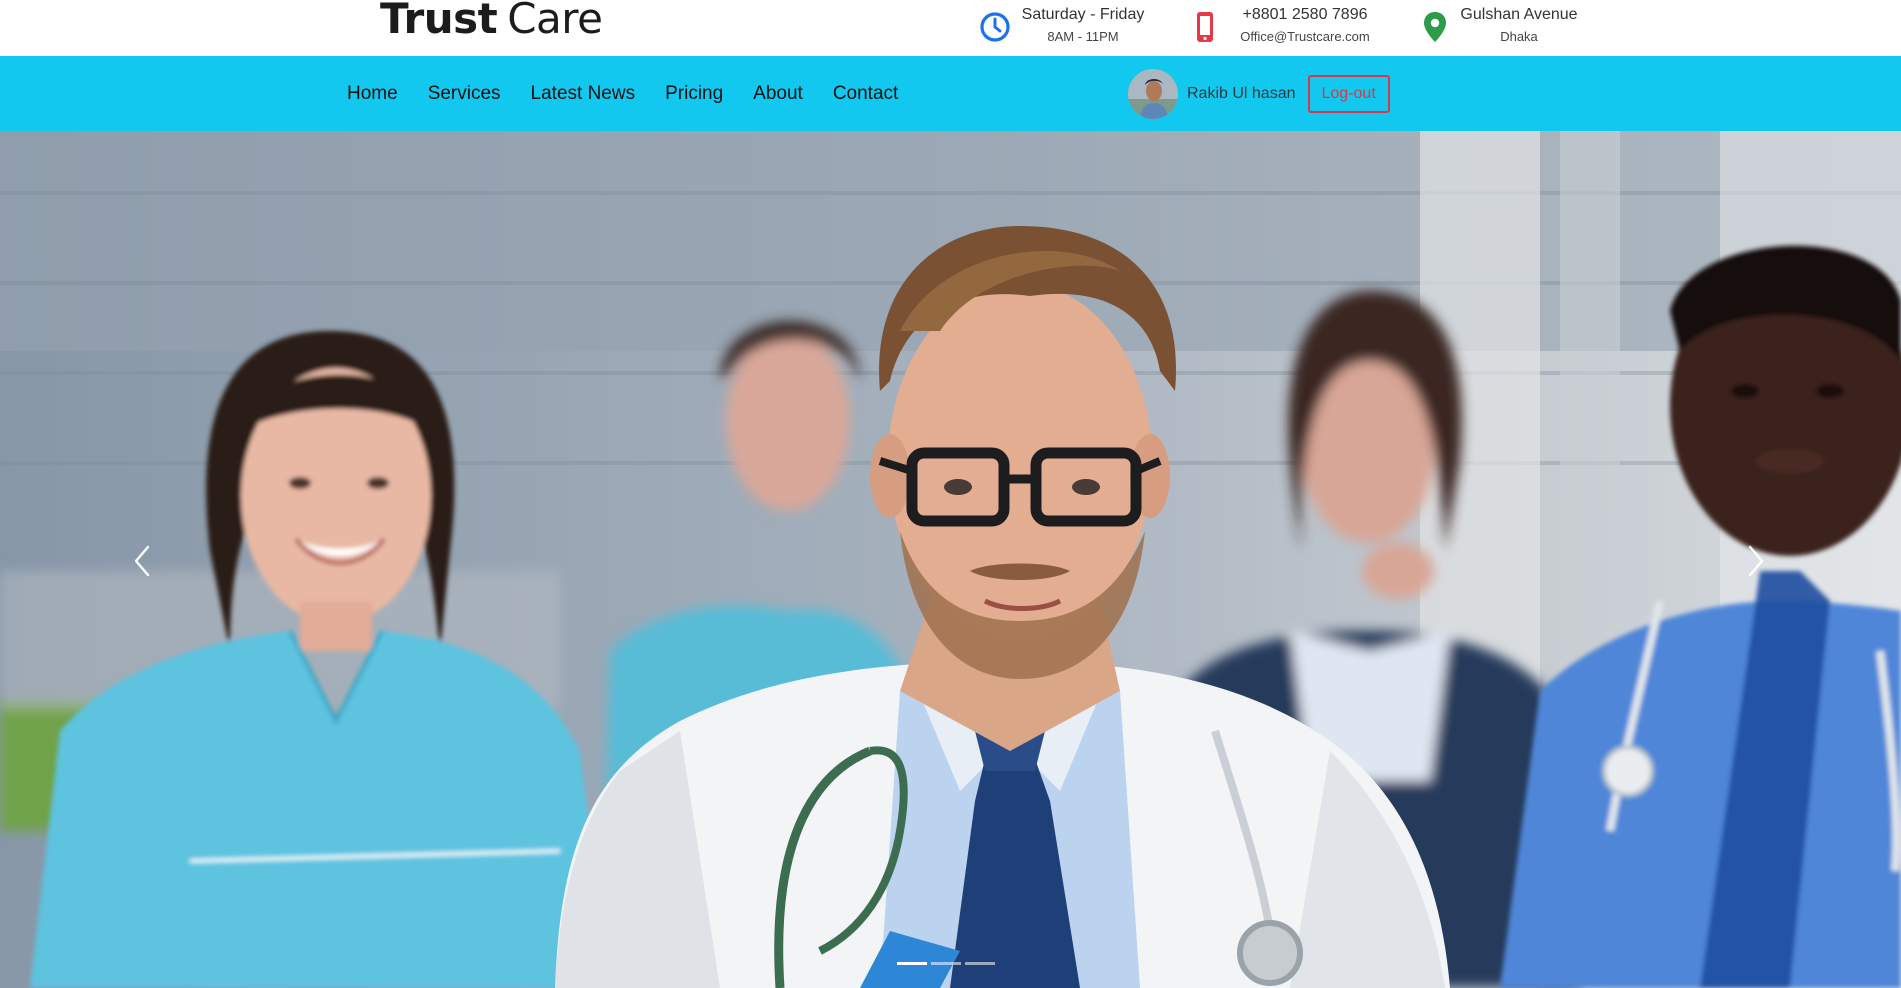  I want to click on nav-home: Home, so click(372, 94).